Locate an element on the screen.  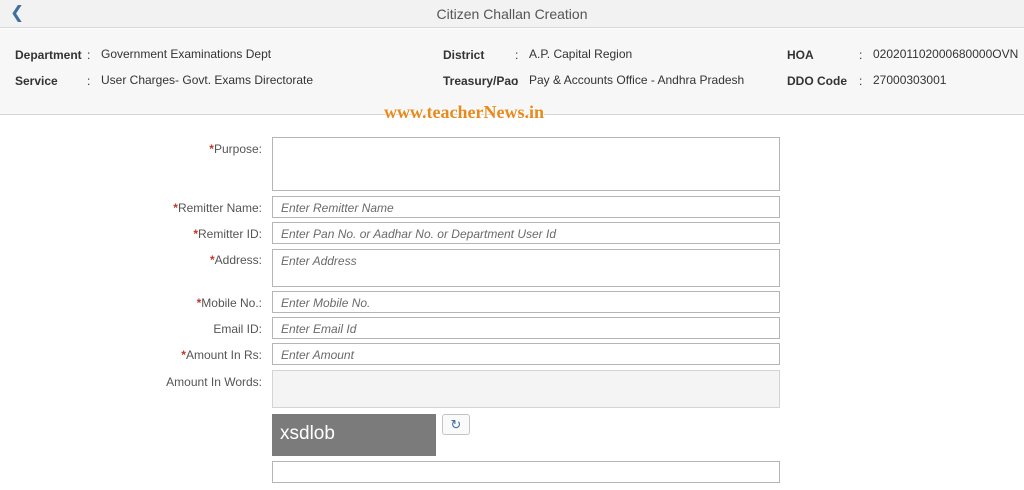
amount-label-text: Amount In Rs: is located at coordinates (223, 355).